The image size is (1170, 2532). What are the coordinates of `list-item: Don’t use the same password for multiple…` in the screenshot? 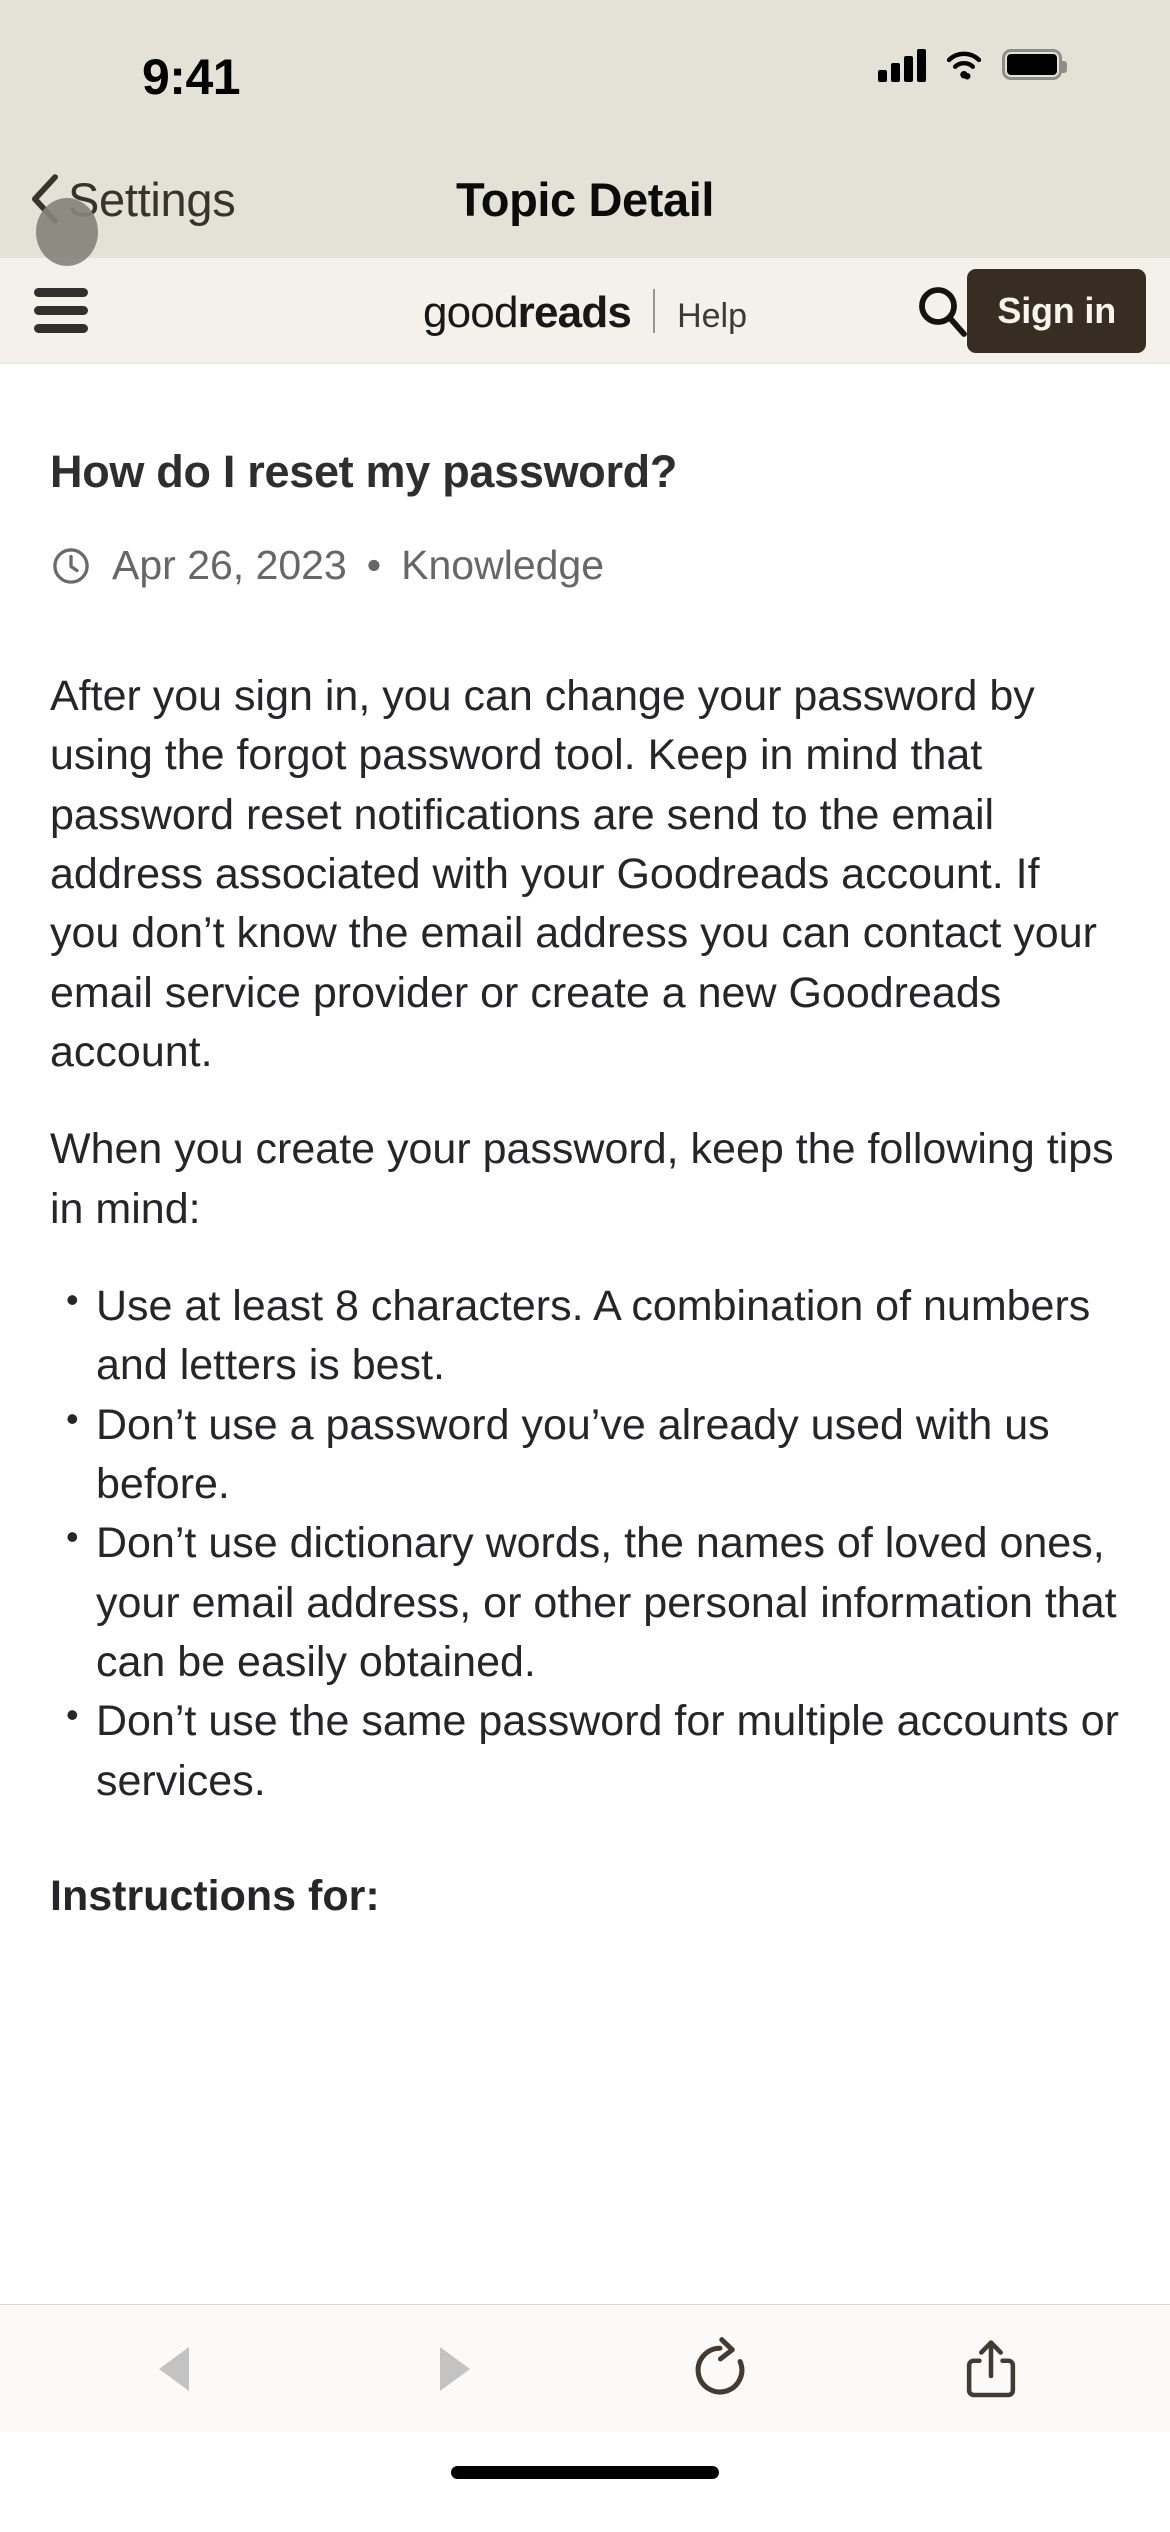 It's located at (585, 1750).